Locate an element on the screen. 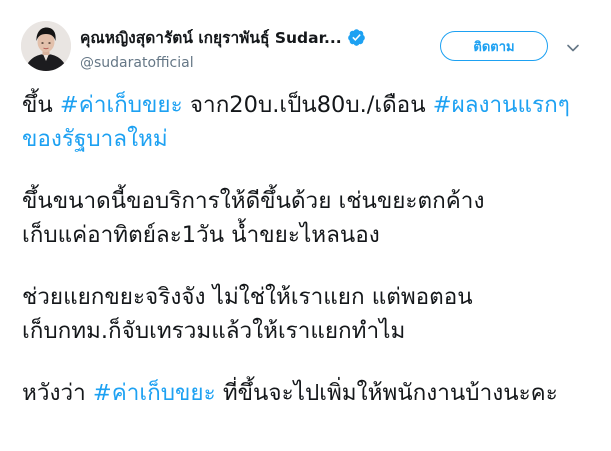 This screenshot has width=611, height=451. handle: @sudaratofficial is located at coordinates (260, 63).